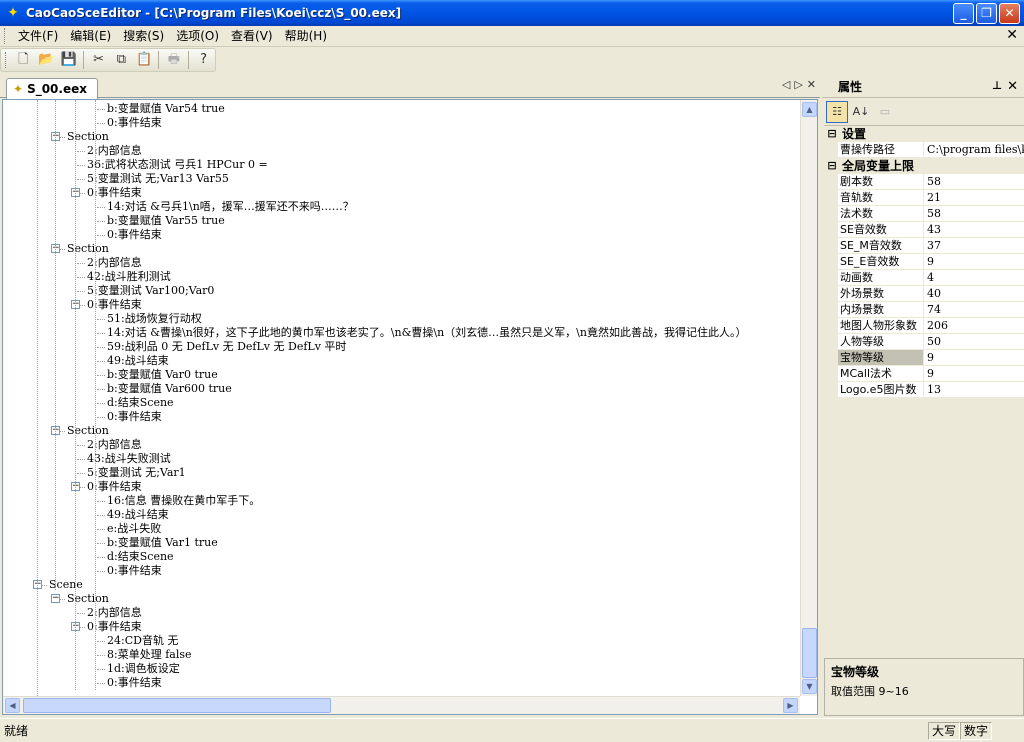 The image size is (1024, 742). What do you see at coordinates (881, 373) in the screenshot?
I see `property-name: MCall法术` at bounding box center [881, 373].